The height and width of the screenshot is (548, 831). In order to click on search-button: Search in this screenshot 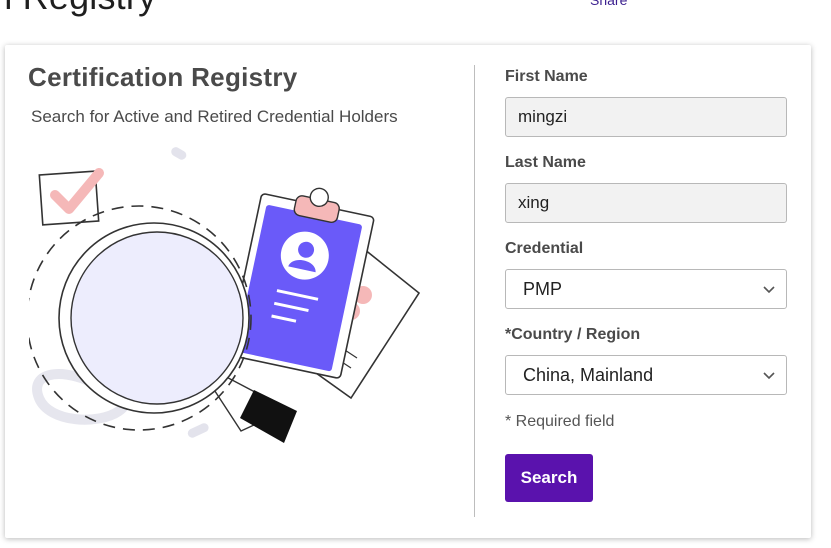, I will do `click(549, 478)`.